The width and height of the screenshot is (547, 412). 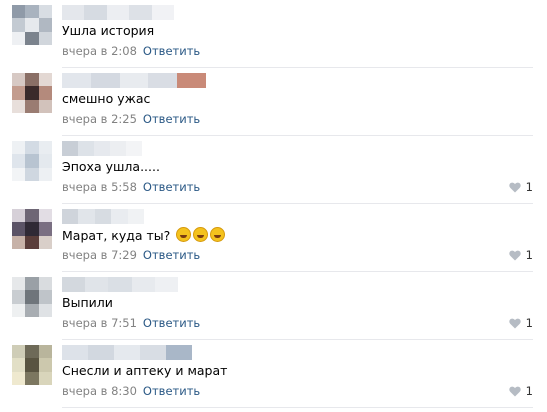 I want to click on comment-time: вчера в 5:58, so click(x=99, y=187).